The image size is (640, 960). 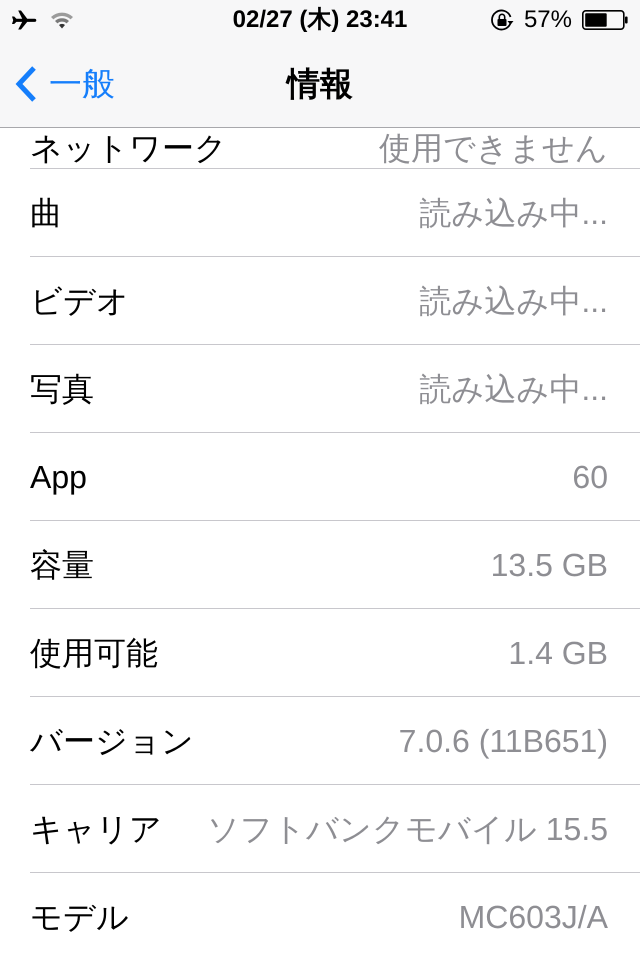 What do you see at coordinates (320, 83) in the screenshot?
I see `page-title: 情報` at bounding box center [320, 83].